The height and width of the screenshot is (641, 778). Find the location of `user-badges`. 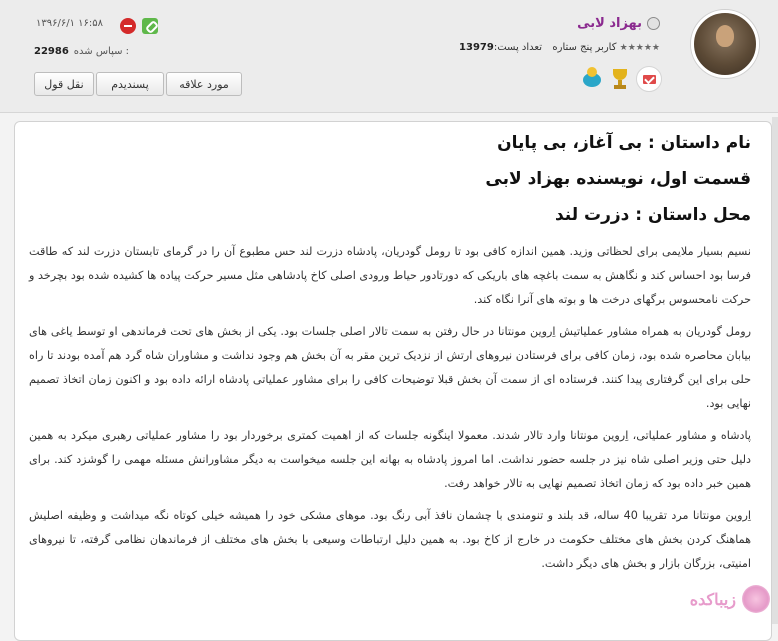

user-badges is located at coordinates (621, 79).